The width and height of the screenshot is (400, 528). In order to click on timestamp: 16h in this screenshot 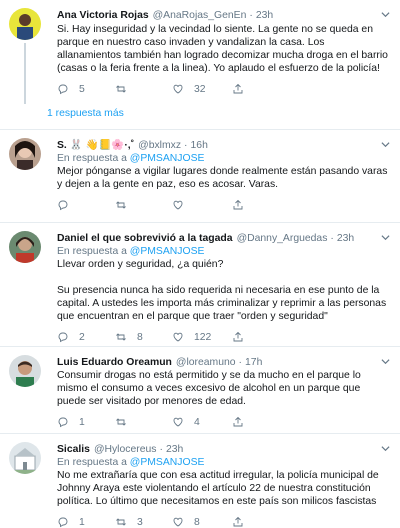, I will do `click(199, 145)`.